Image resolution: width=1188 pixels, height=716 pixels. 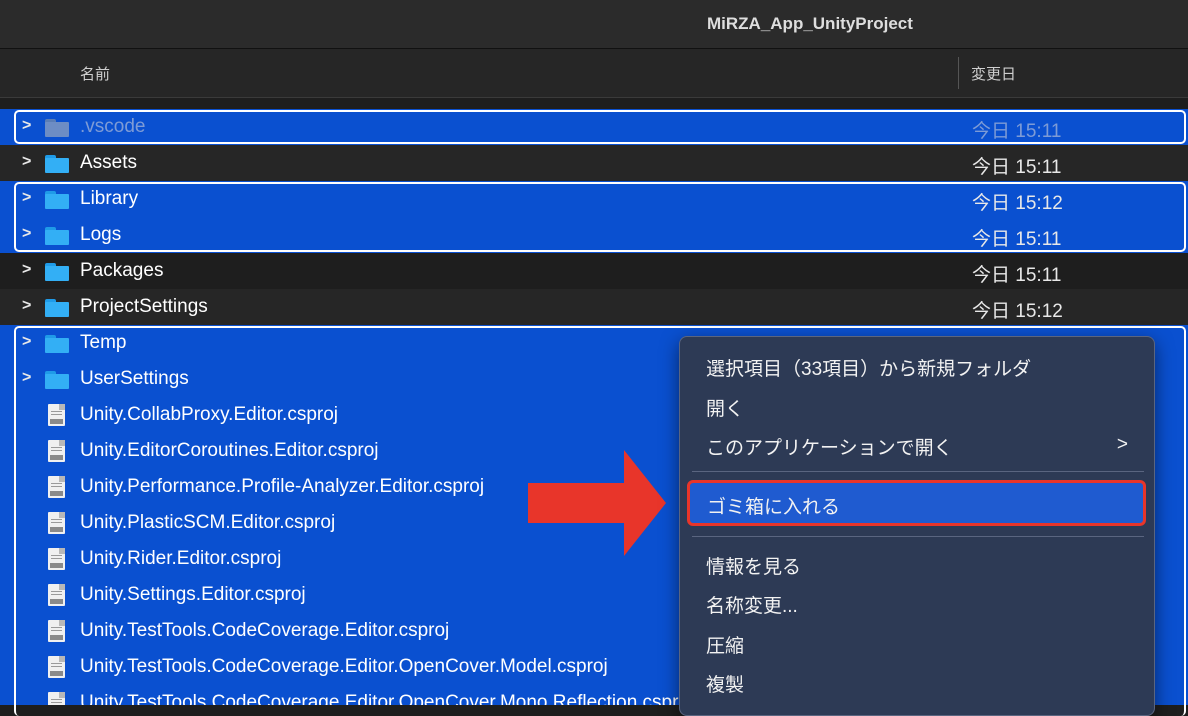 I want to click on item-name: Logs, so click(x=101, y=234).